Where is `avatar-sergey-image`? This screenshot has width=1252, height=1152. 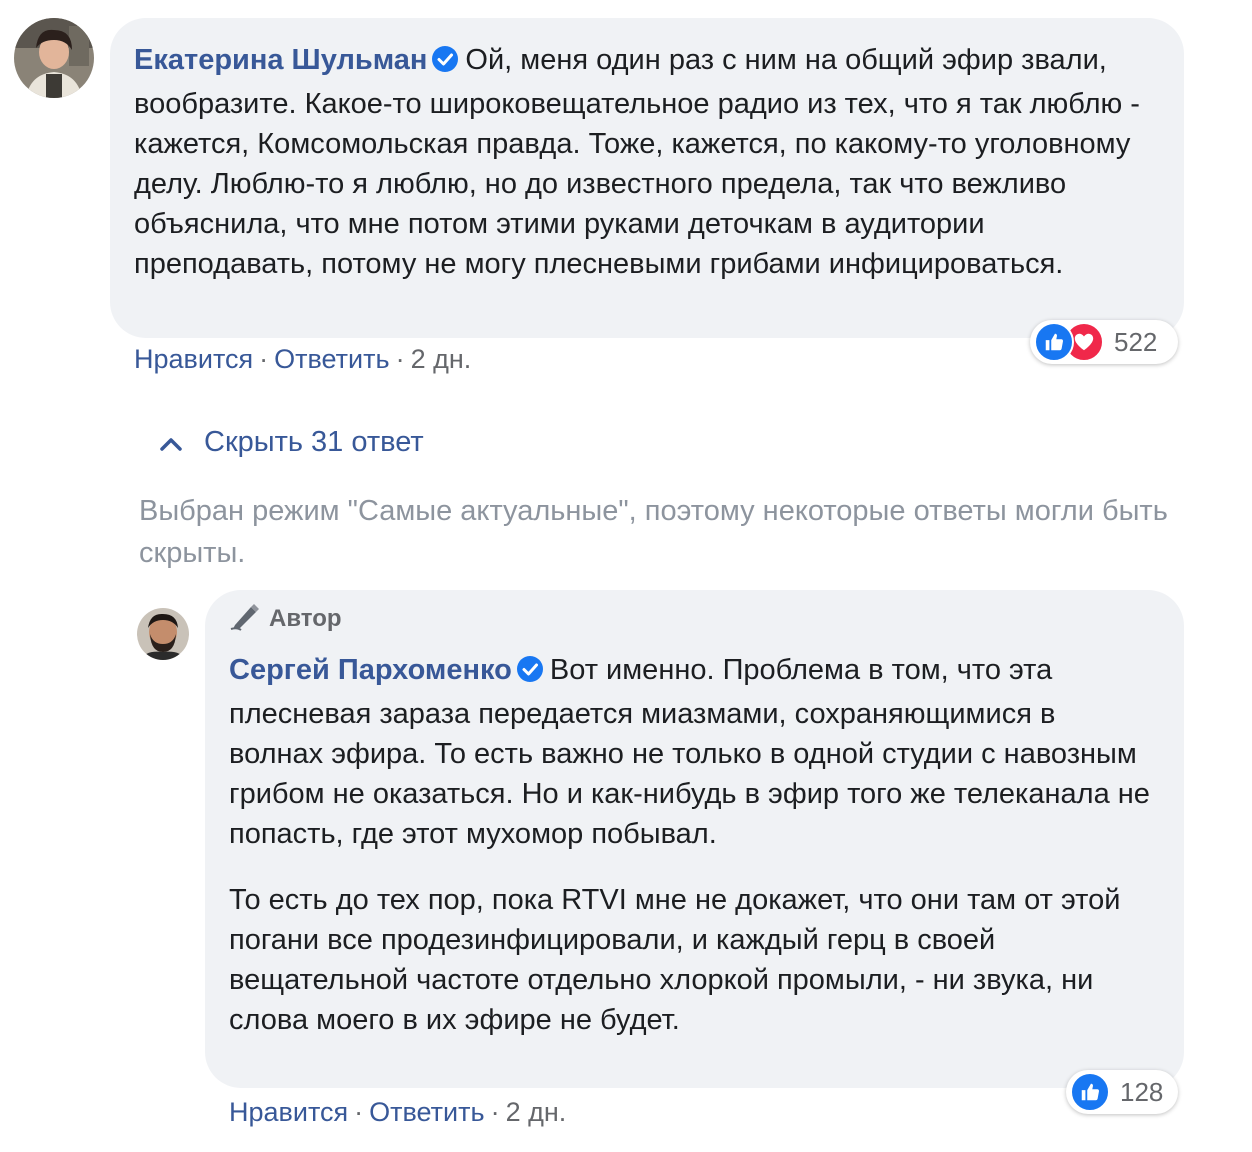
avatar-sergey-image is located at coordinates (163, 634).